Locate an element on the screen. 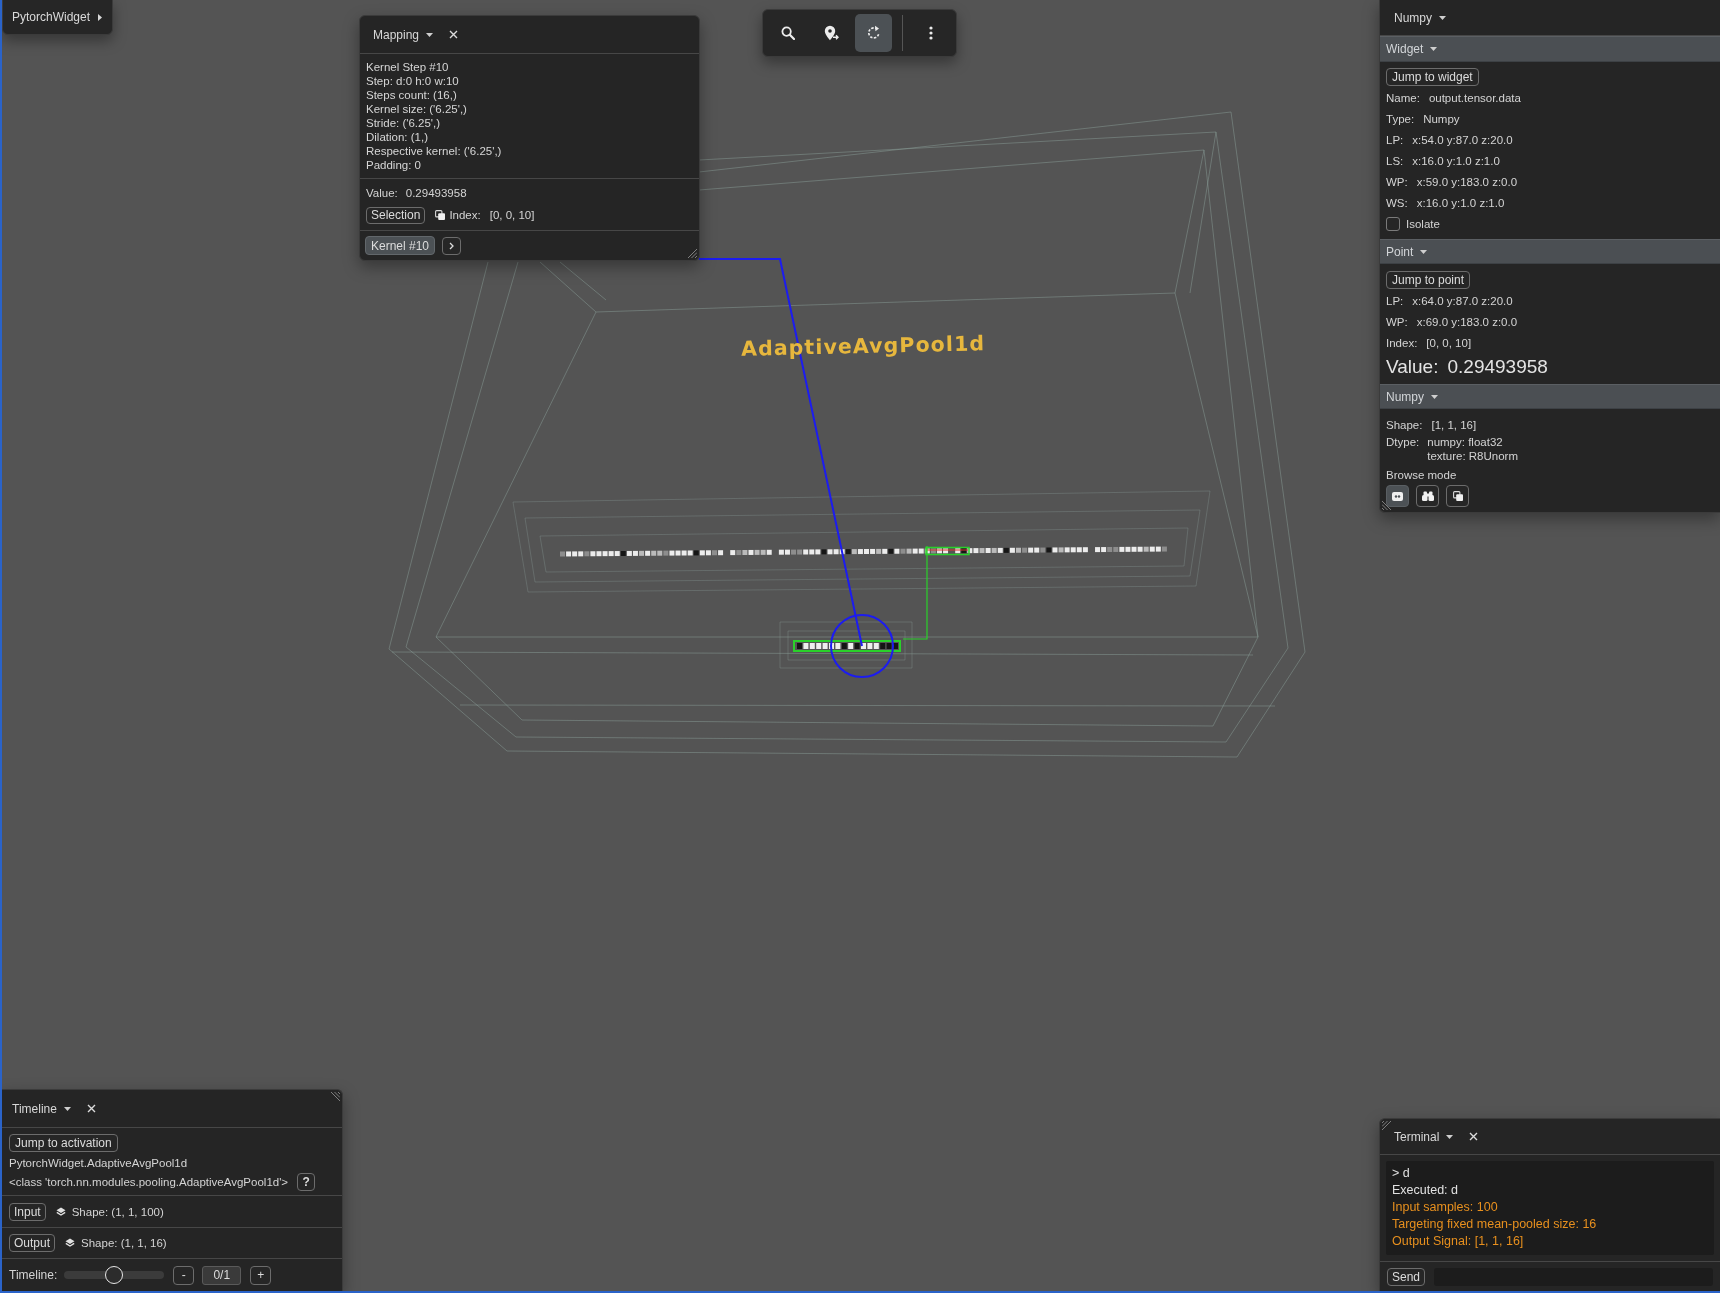 The width and height of the screenshot is (1720, 1293). field-label: Index: is located at coordinates (1402, 343).